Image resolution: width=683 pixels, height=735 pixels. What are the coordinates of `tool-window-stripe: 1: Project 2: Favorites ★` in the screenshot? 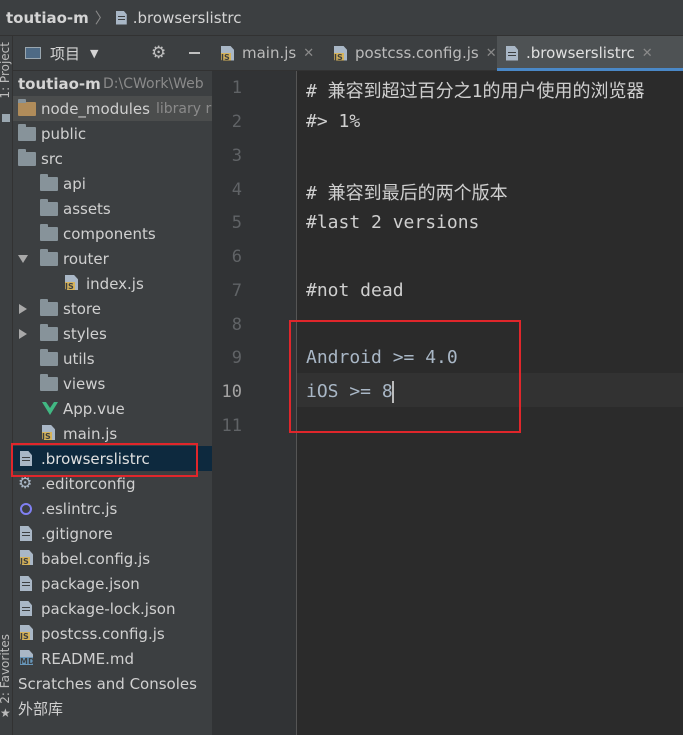 It's located at (6, 385).